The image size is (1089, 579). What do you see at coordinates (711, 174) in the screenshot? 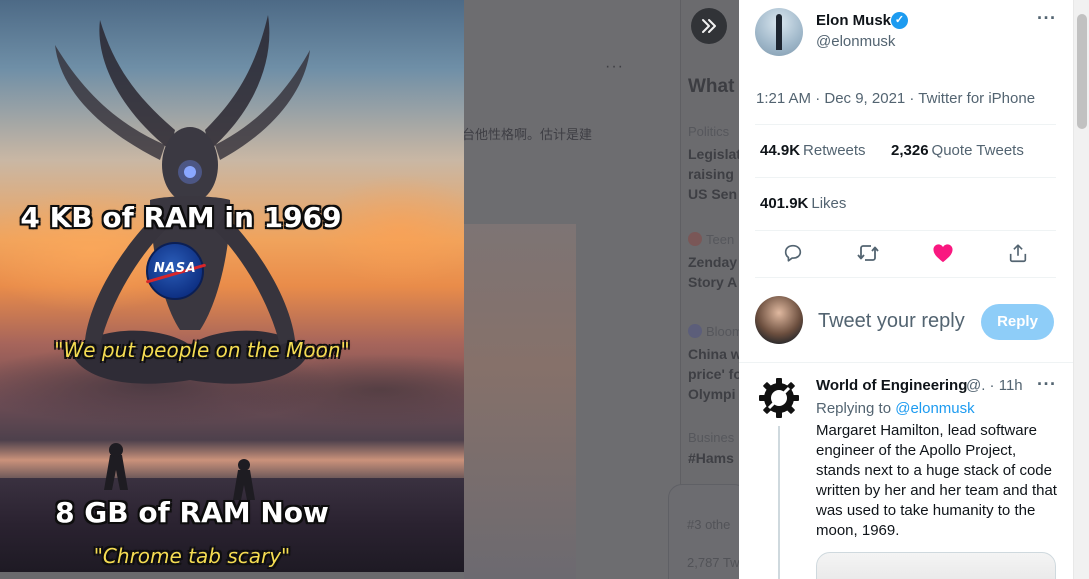
I see `trend-line: raising` at bounding box center [711, 174].